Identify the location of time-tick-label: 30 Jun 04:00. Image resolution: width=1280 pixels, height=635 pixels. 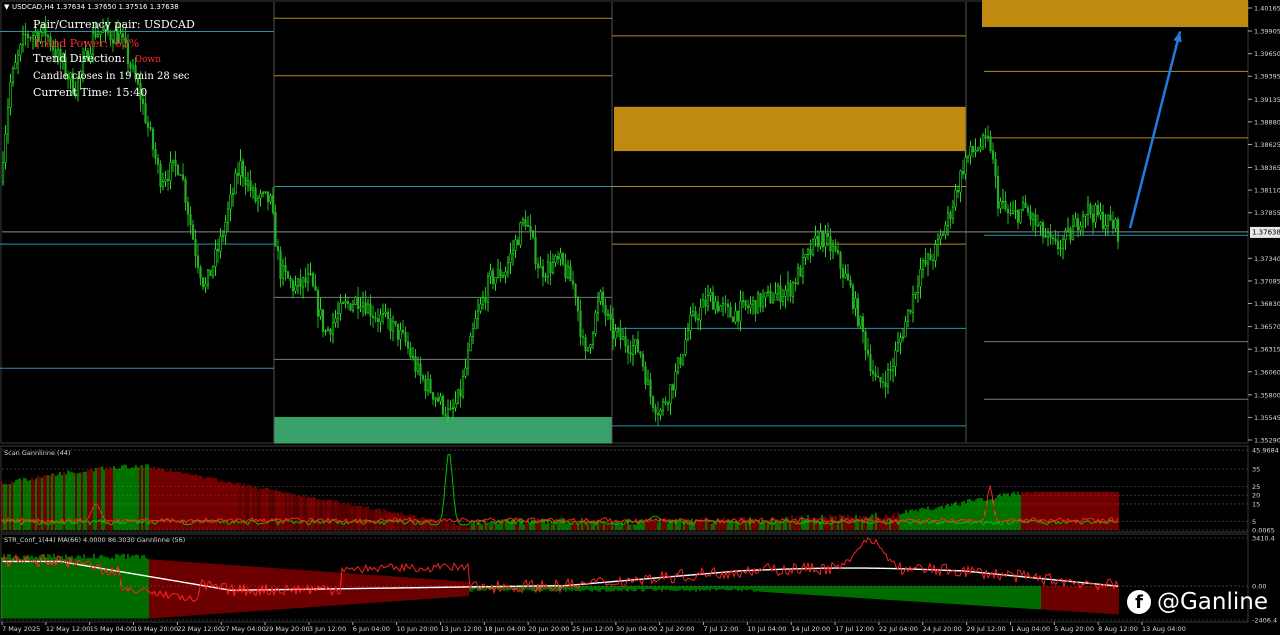
(636, 629).